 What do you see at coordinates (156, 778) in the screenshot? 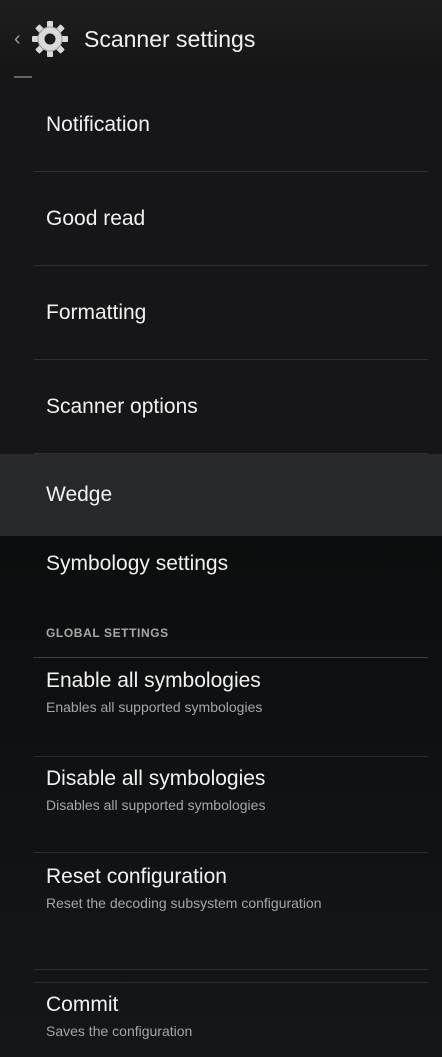
I see `pref-title: Disable all symbologies` at bounding box center [156, 778].